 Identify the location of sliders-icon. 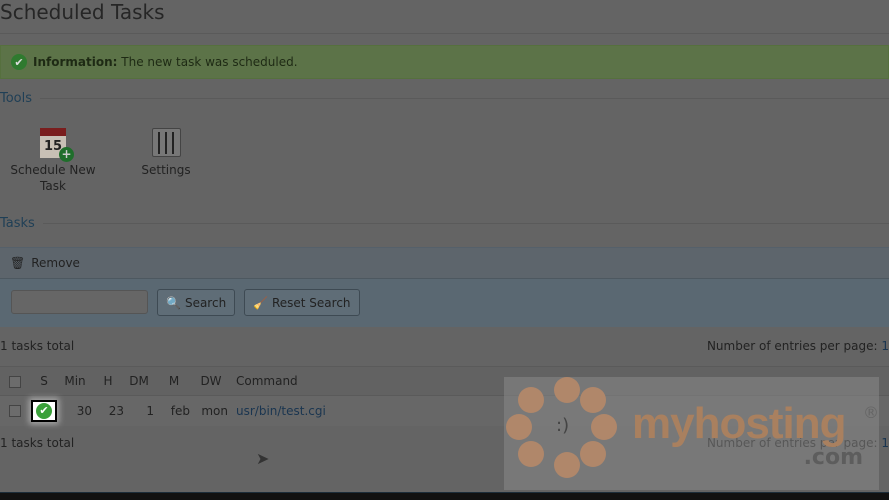
(166, 142).